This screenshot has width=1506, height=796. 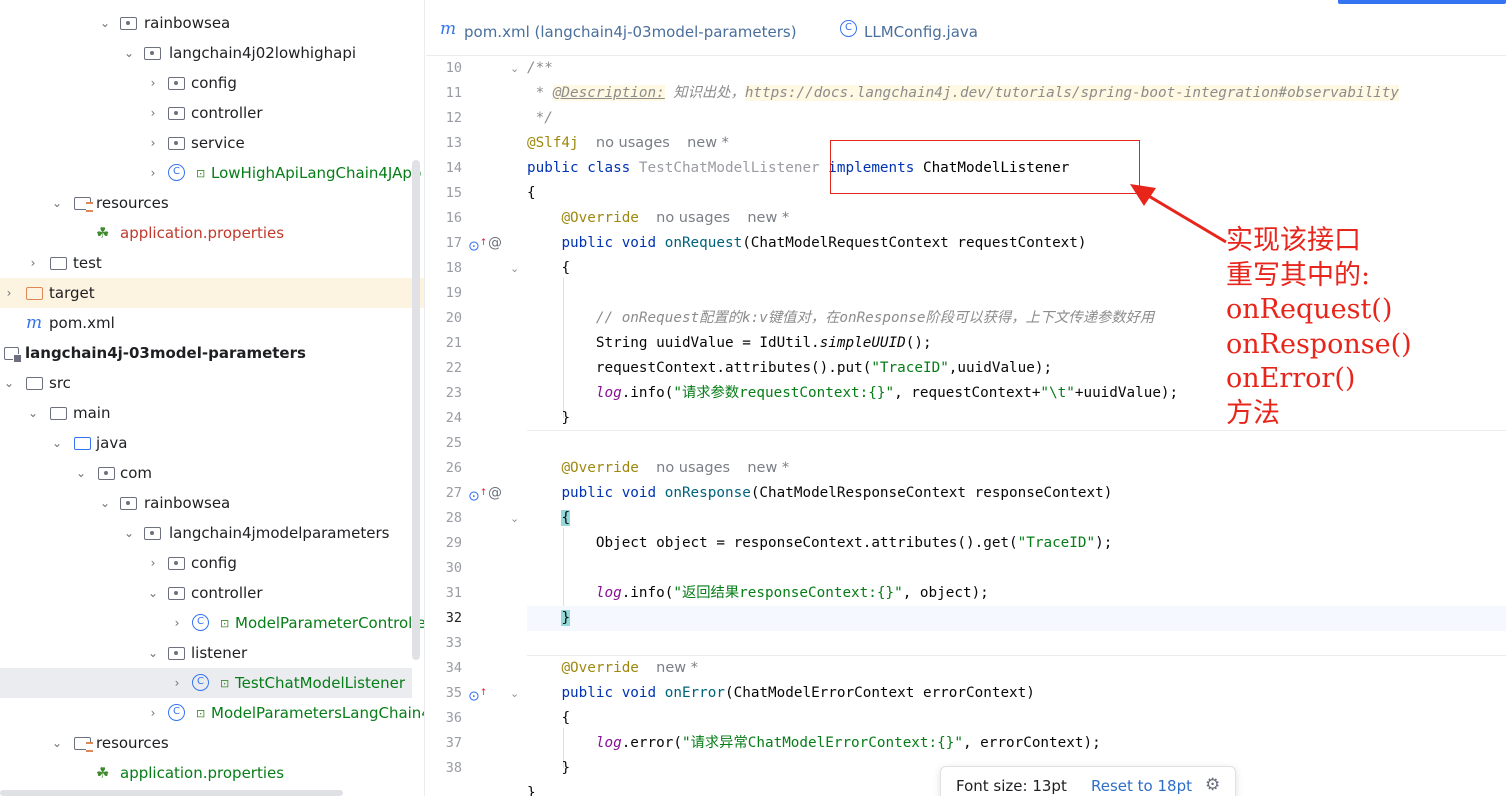 I want to click on tree-item: ⌄ langchain4j02lowhighapi, so click(x=212, y=53).